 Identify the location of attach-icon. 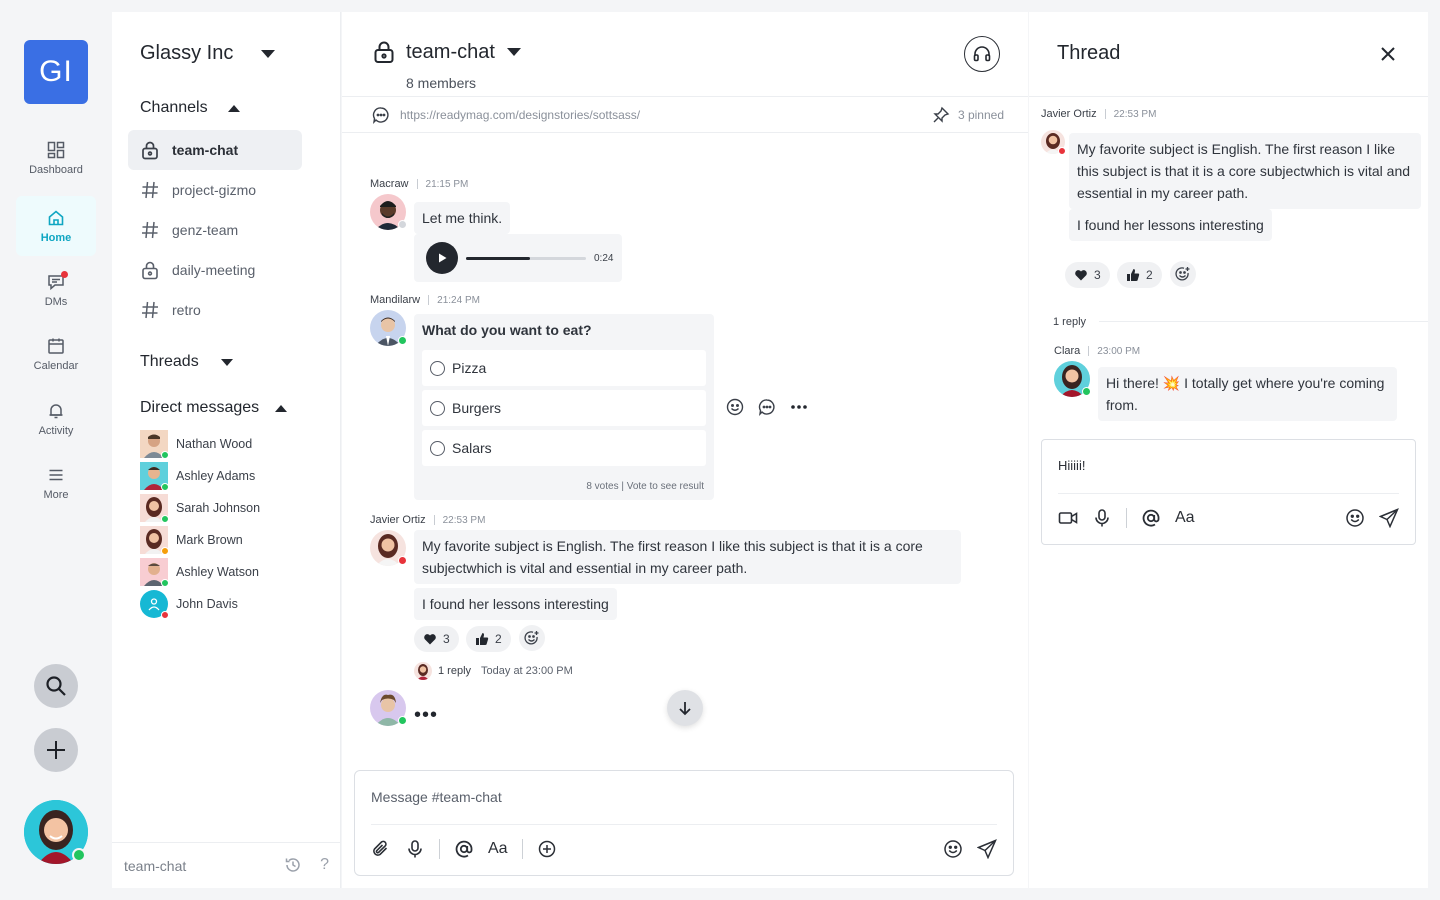
(381, 849).